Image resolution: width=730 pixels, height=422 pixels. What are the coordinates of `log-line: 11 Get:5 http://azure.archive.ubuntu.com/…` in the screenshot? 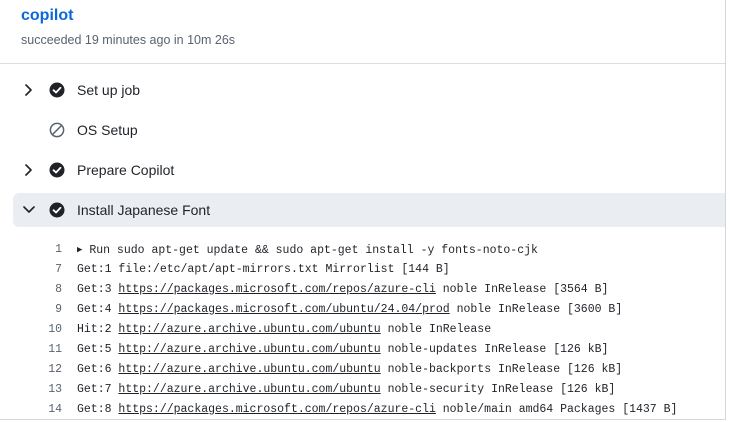 It's located at (369, 350).